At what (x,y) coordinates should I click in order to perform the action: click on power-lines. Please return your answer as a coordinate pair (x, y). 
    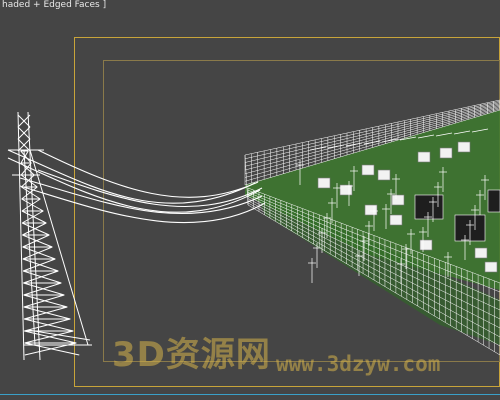
    Looking at the image, I should click on (136, 186).